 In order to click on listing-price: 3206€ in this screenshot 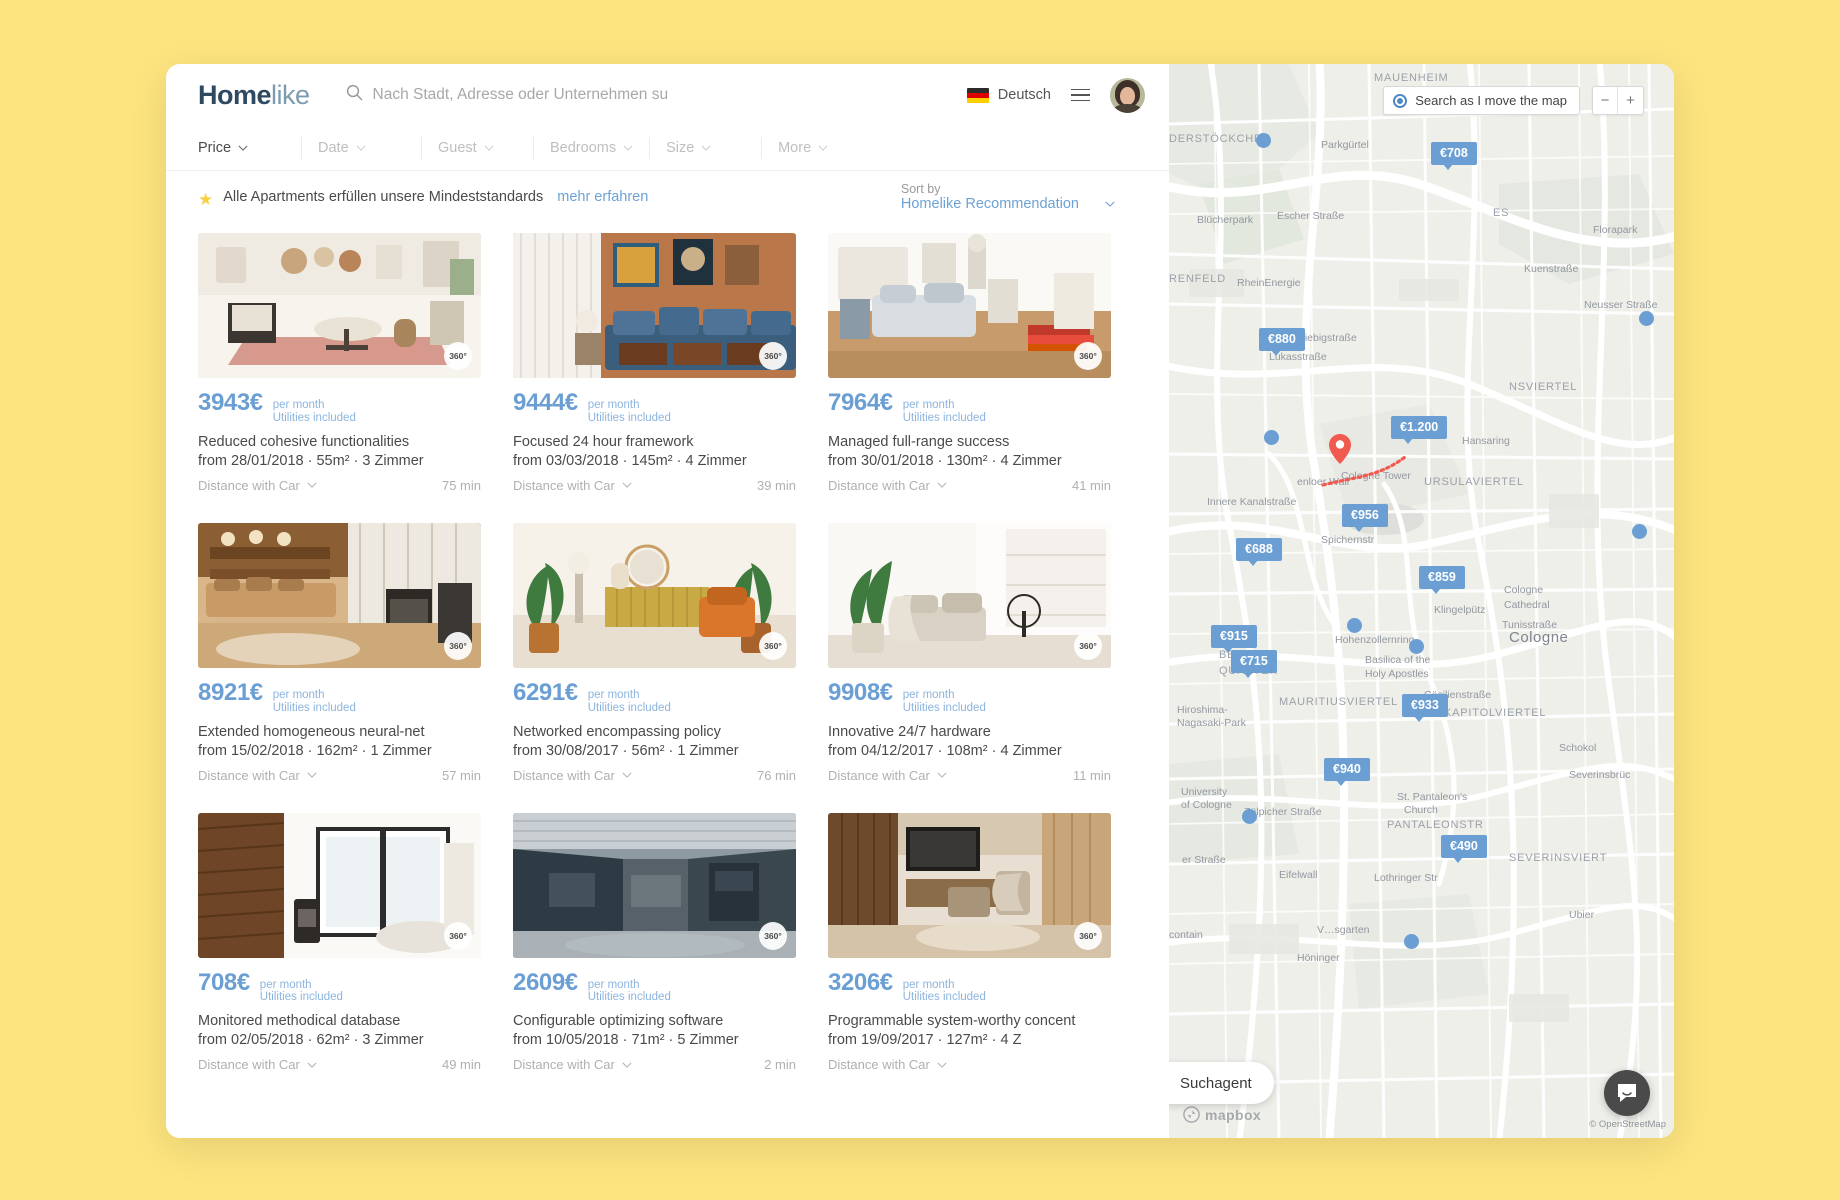, I will do `click(860, 982)`.